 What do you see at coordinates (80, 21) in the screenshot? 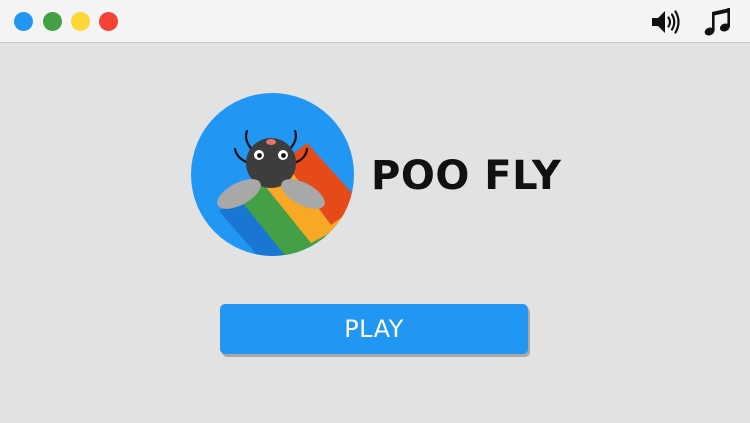
I see `window-dot-yellow` at bounding box center [80, 21].